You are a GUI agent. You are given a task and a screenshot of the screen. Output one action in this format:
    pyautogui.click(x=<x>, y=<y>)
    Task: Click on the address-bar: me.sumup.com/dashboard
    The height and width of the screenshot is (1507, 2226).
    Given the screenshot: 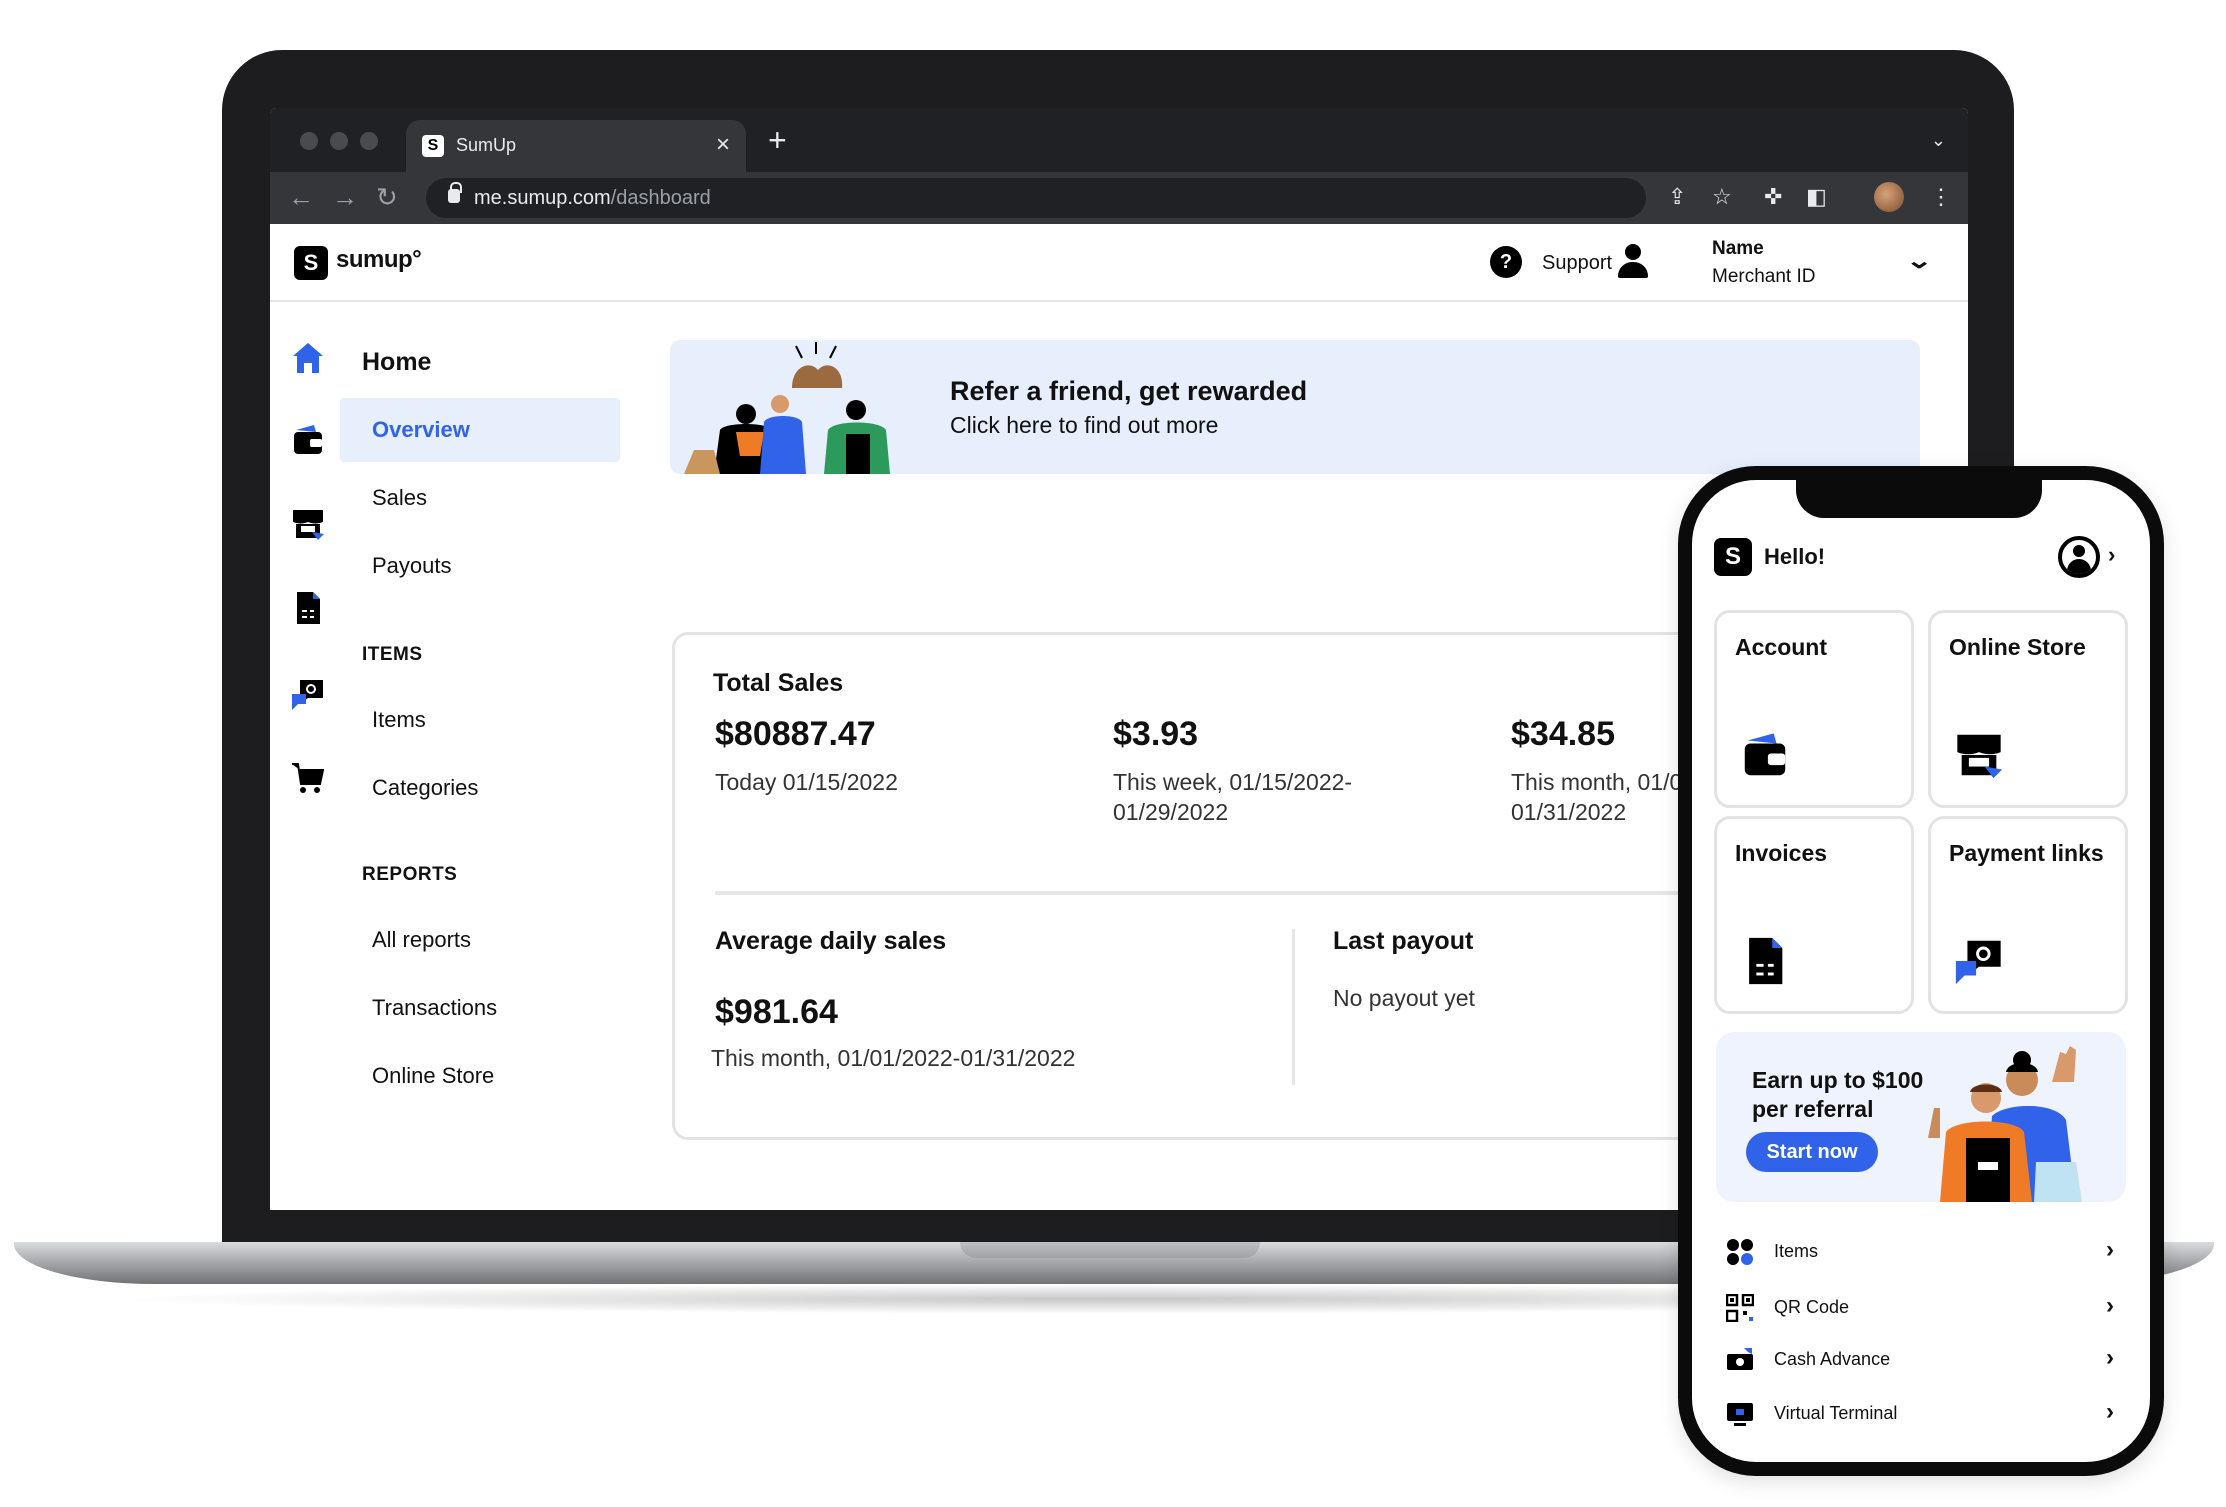 What is the action you would take?
    pyautogui.click(x=1036, y=198)
    